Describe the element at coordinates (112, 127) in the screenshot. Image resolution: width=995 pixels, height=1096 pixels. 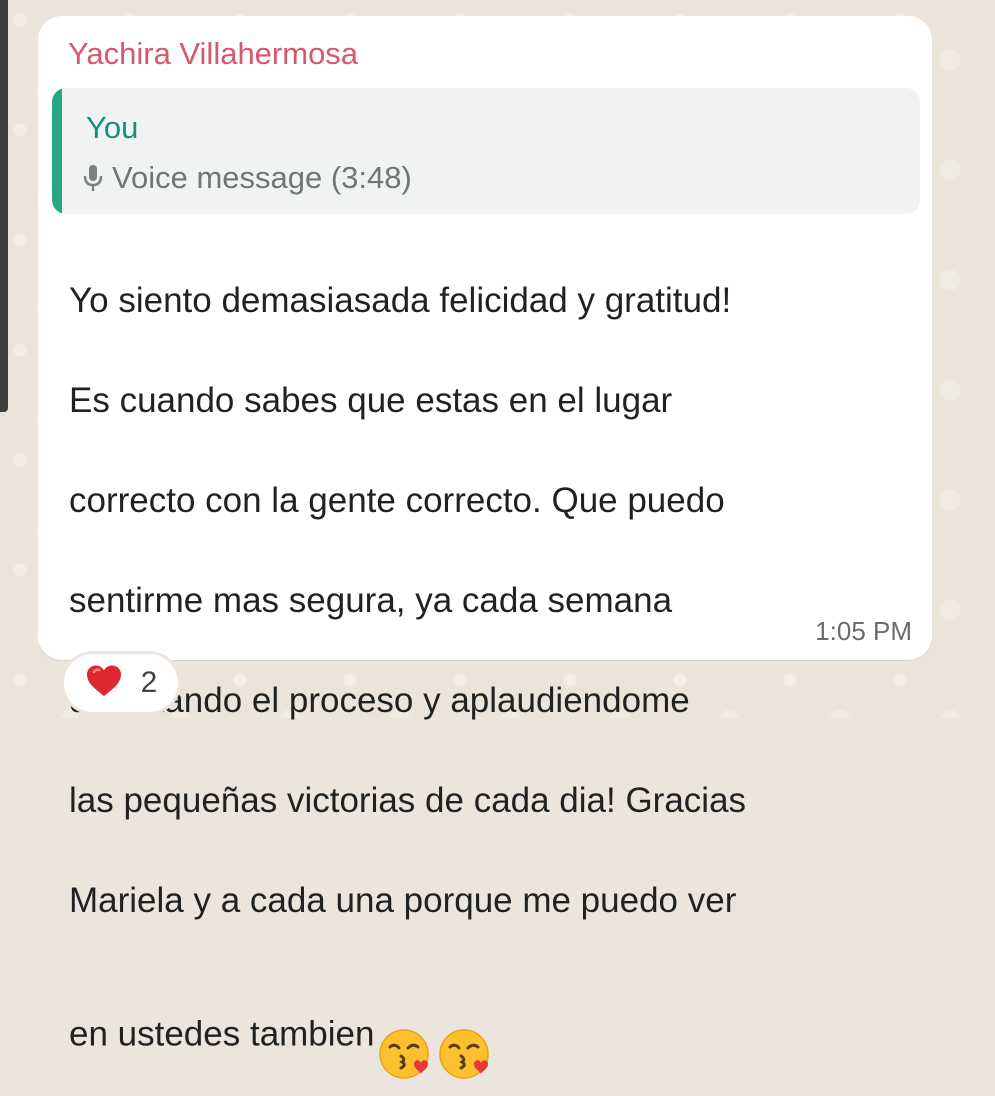
I see `quoted-author: You` at that location.